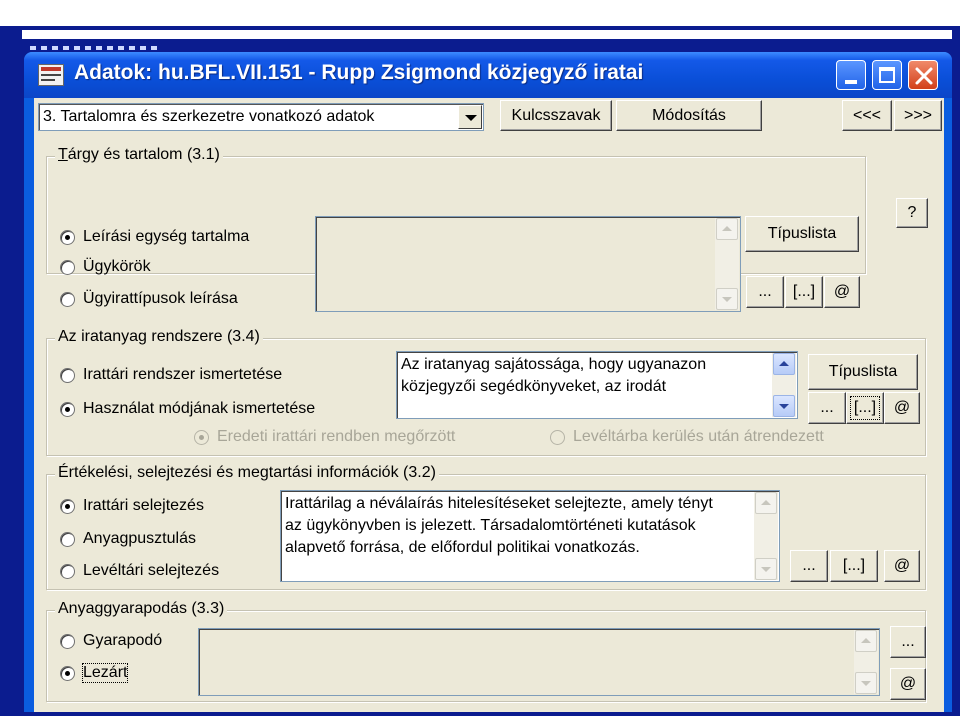 The height and width of the screenshot is (716, 960). What do you see at coordinates (918, 115) in the screenshot?
I see `next-button: >>>` at bounding box center [918, 115].